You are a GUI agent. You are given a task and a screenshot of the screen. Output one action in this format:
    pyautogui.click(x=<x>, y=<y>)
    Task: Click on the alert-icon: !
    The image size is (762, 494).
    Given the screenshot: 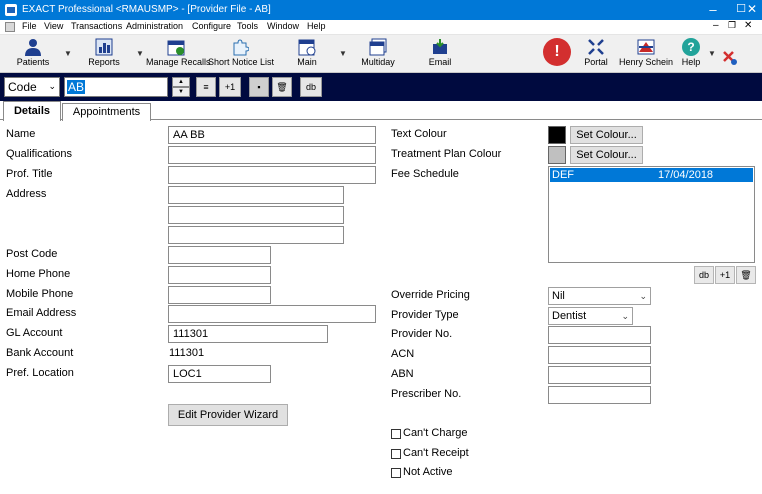 What is the action you would take?
    pyautogui.click(x=557, y=52)
    